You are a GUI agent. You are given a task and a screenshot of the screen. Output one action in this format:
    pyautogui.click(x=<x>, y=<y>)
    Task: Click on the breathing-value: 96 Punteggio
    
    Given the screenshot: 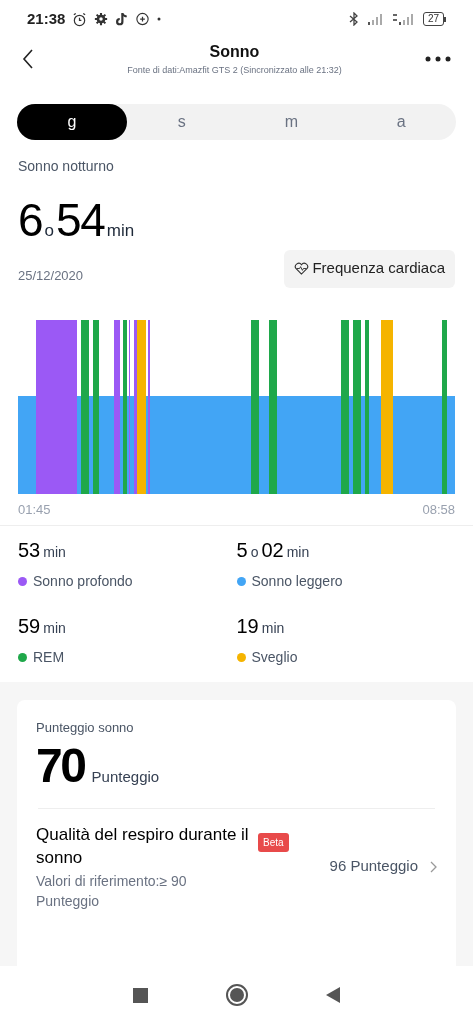 What is the action you would take?
    pyautogui.click(x=373, y=866)
    